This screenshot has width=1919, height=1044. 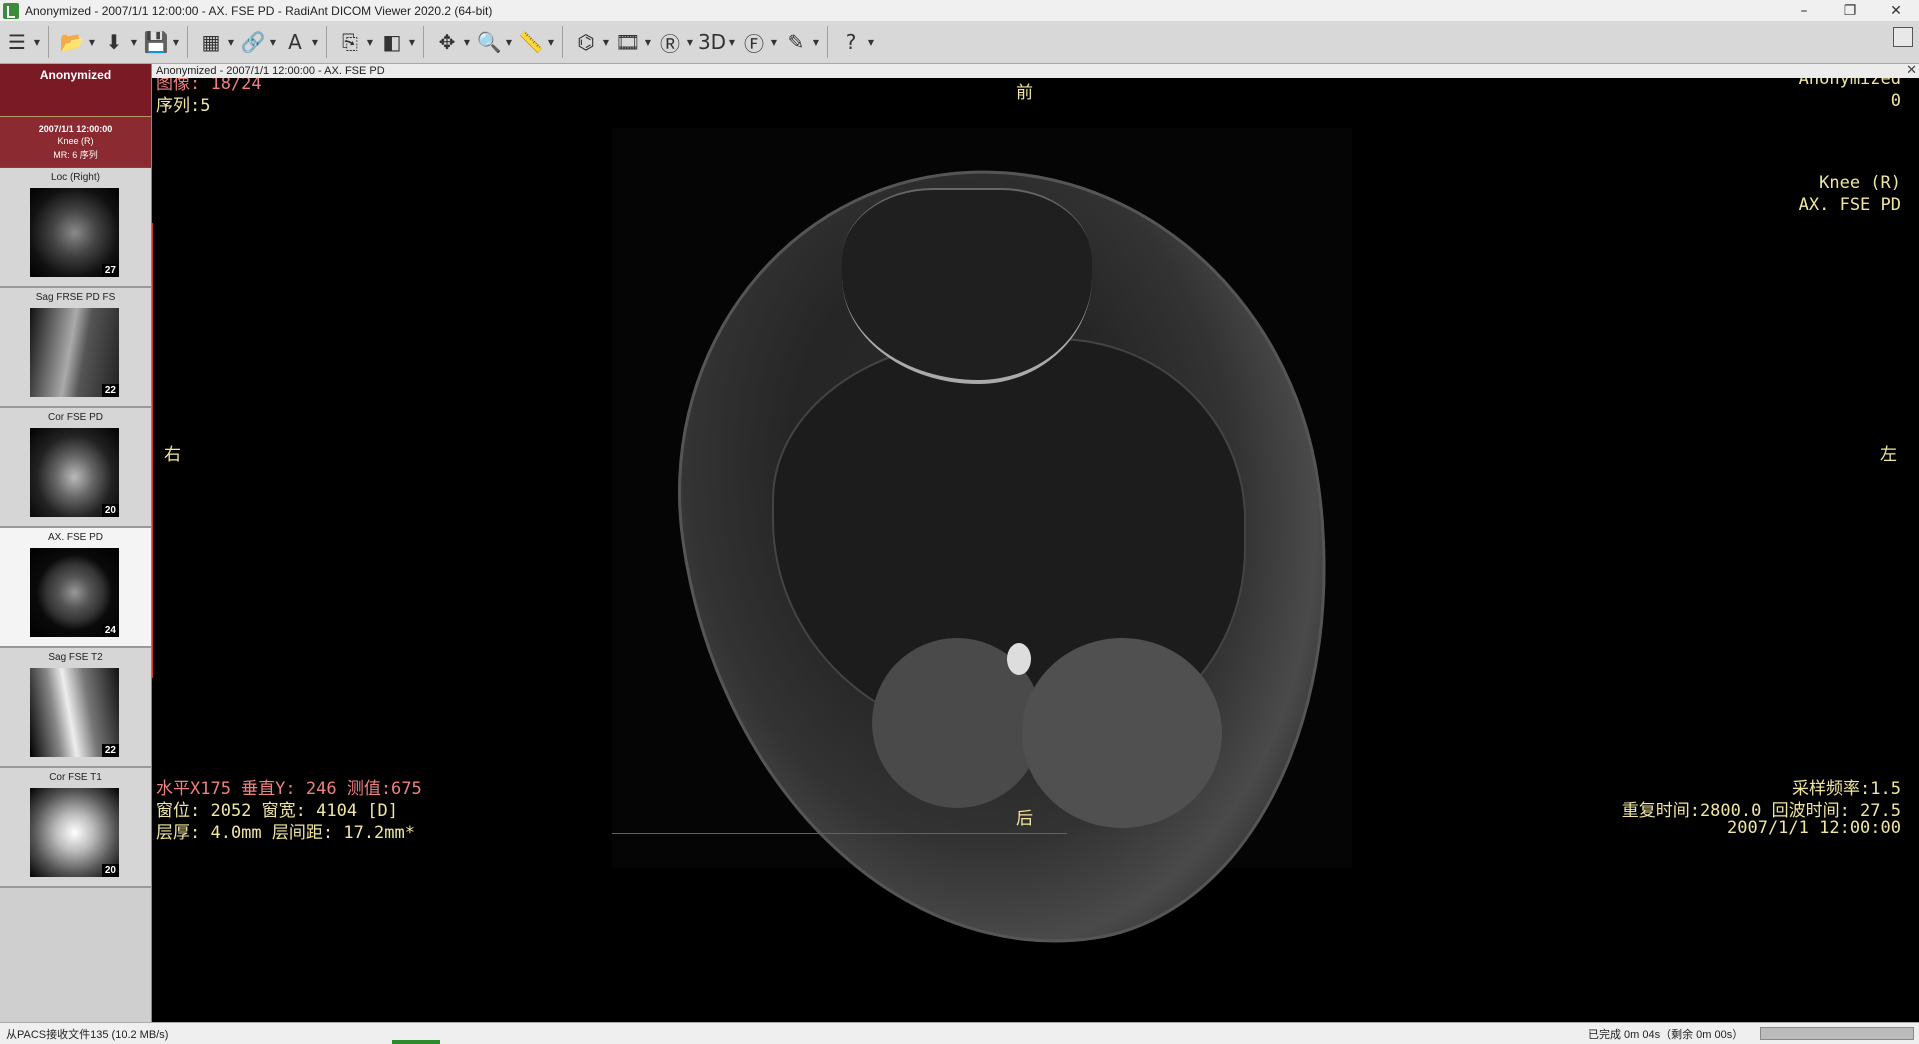 I want to click on study-bodypart: Knee (R), so click(x=75, y=140).